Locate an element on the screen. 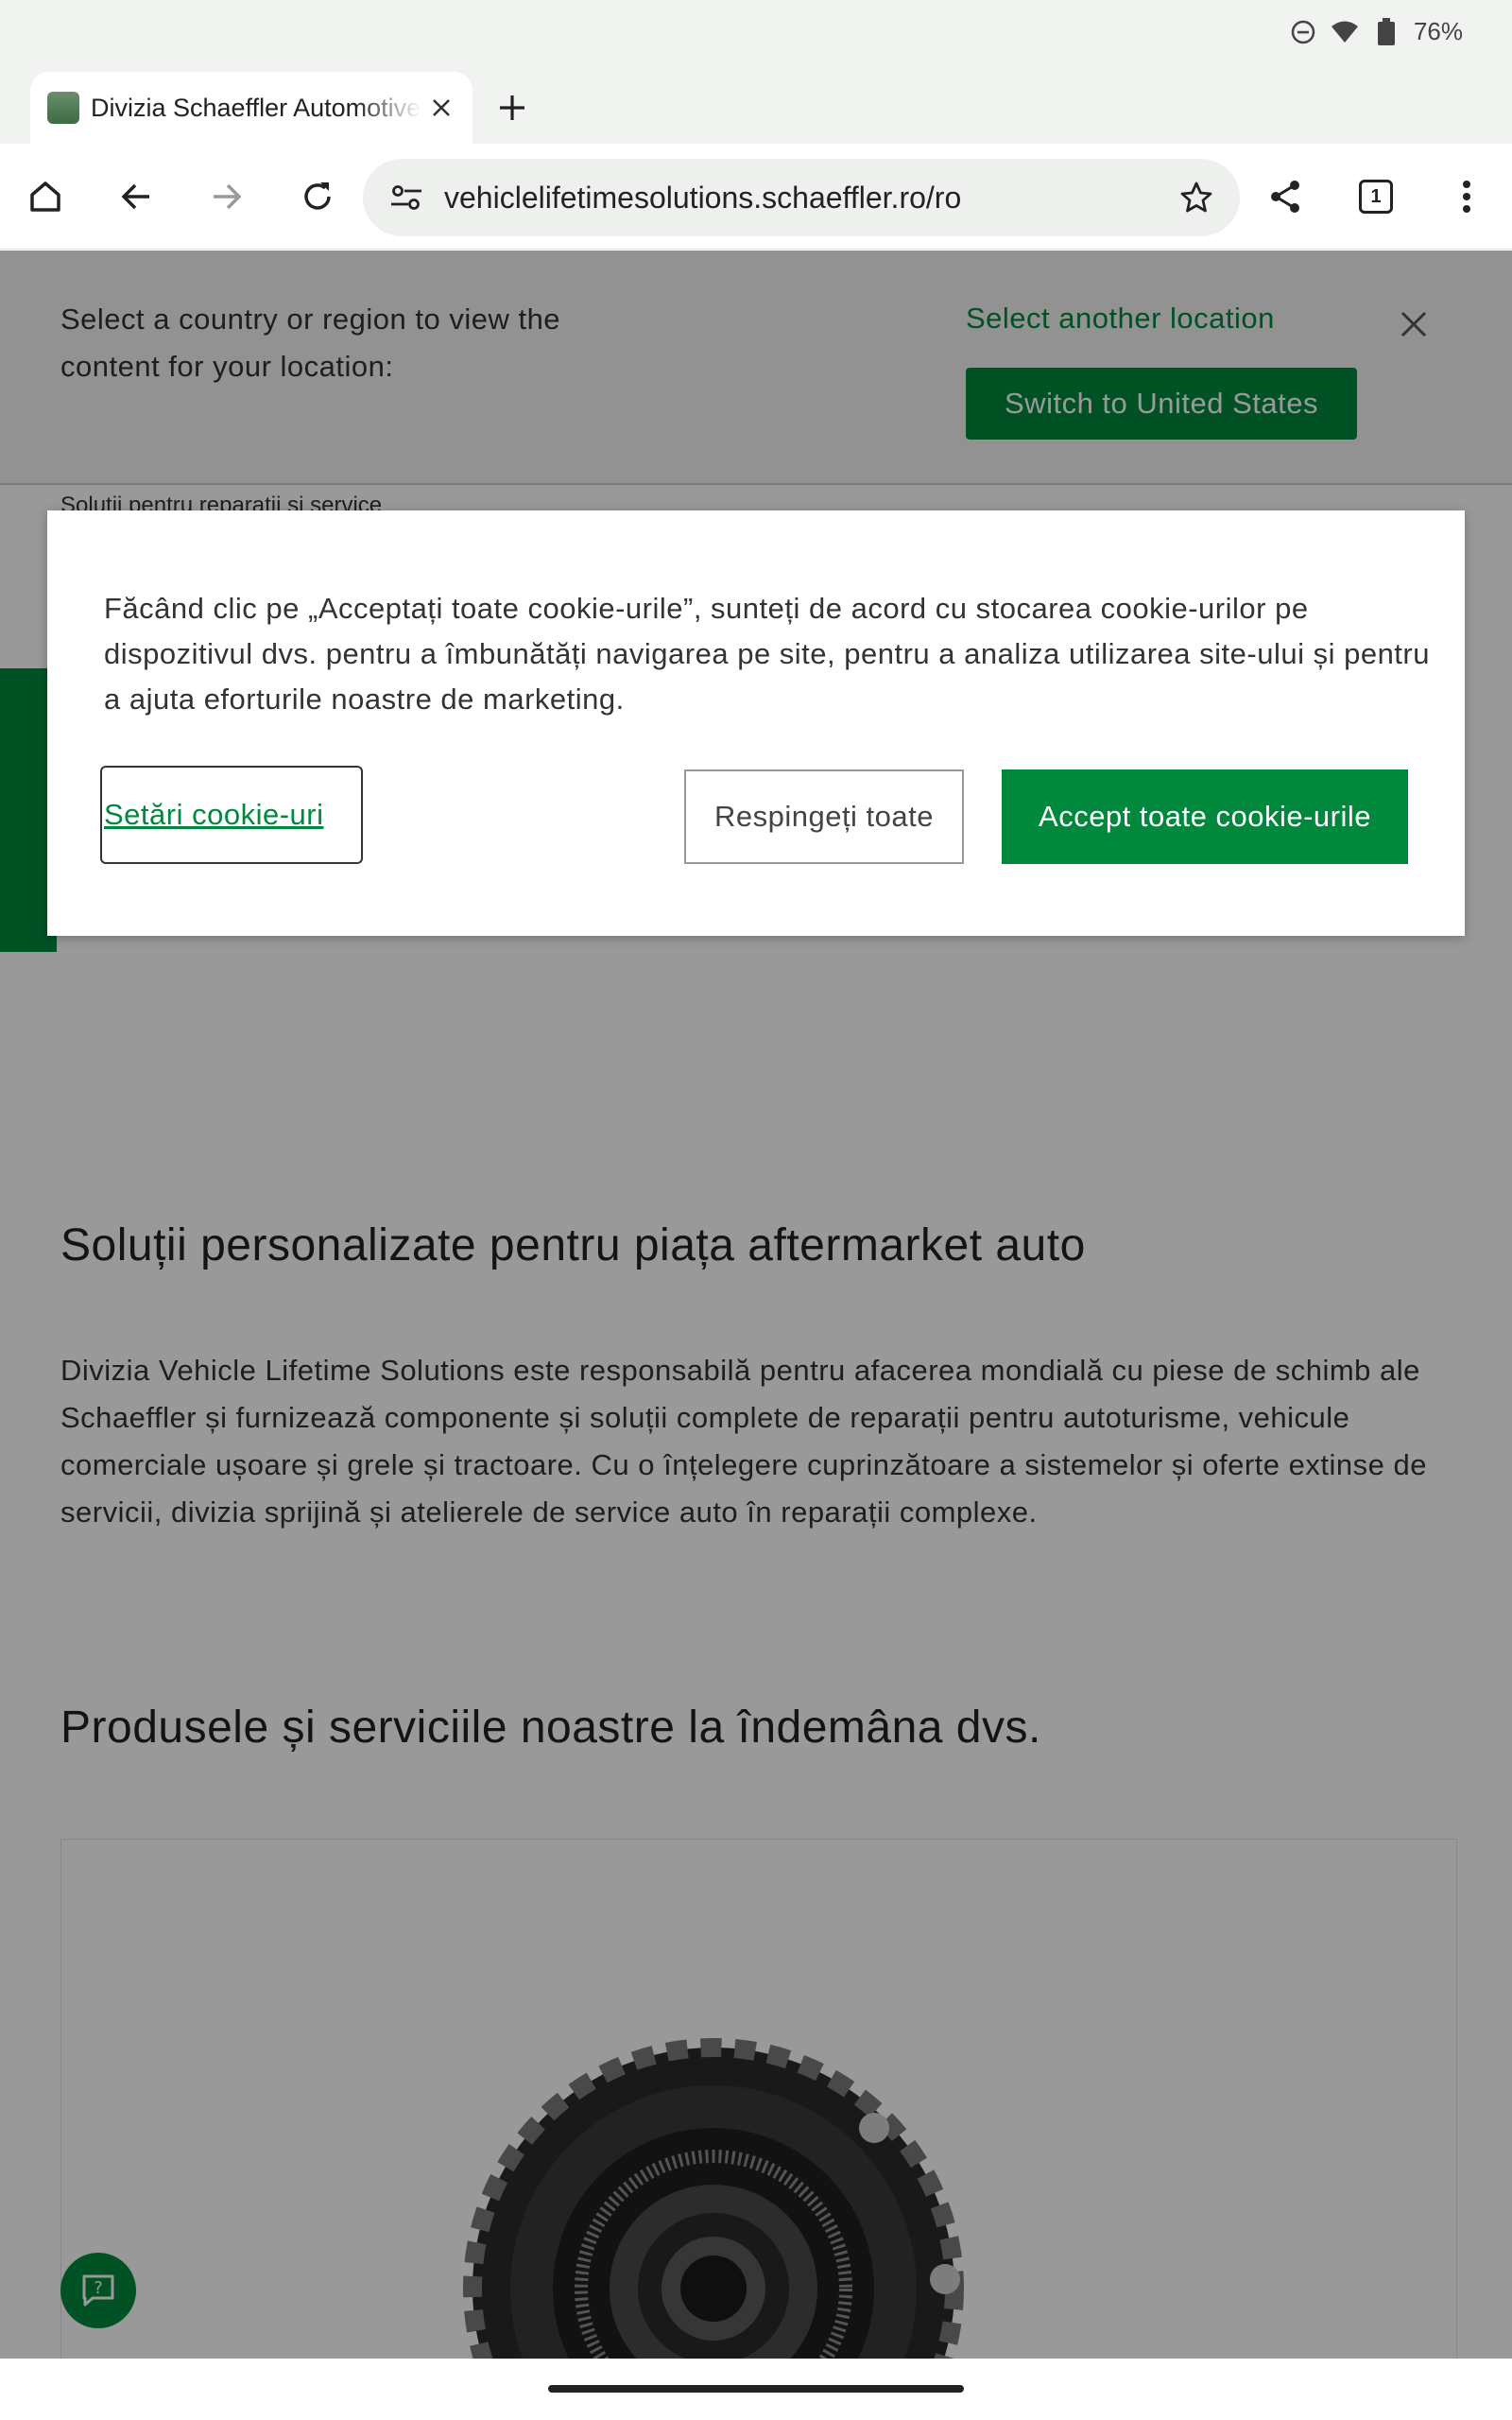  bookmark-star-icon is located at coordinates (1196, 197).